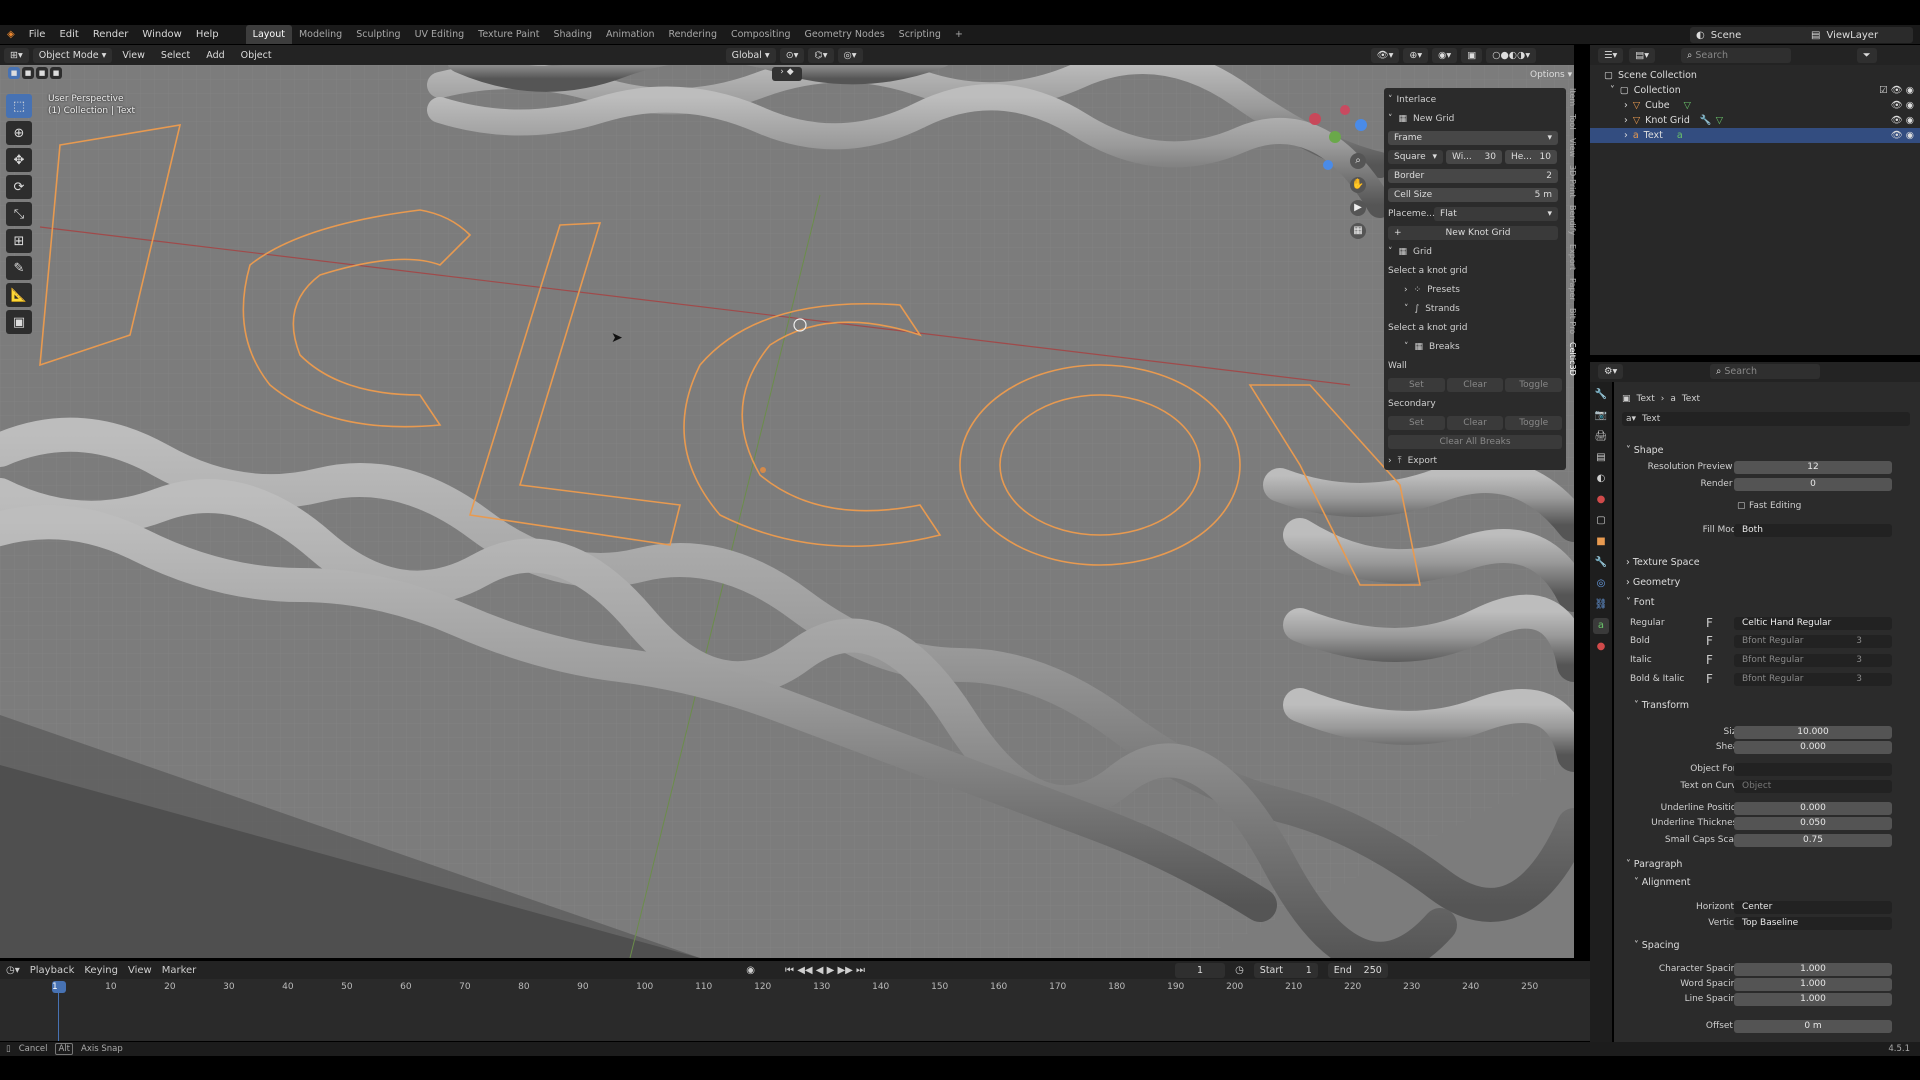 The image size is (1920, 1080). I want to click on section-paragraph: ˅ Paragraph, so click(1654, 864).